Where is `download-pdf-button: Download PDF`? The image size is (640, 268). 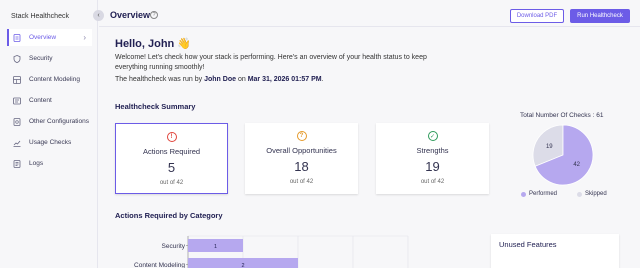
download-pdf-button: Download PDF is located at coordinates (537, 16).